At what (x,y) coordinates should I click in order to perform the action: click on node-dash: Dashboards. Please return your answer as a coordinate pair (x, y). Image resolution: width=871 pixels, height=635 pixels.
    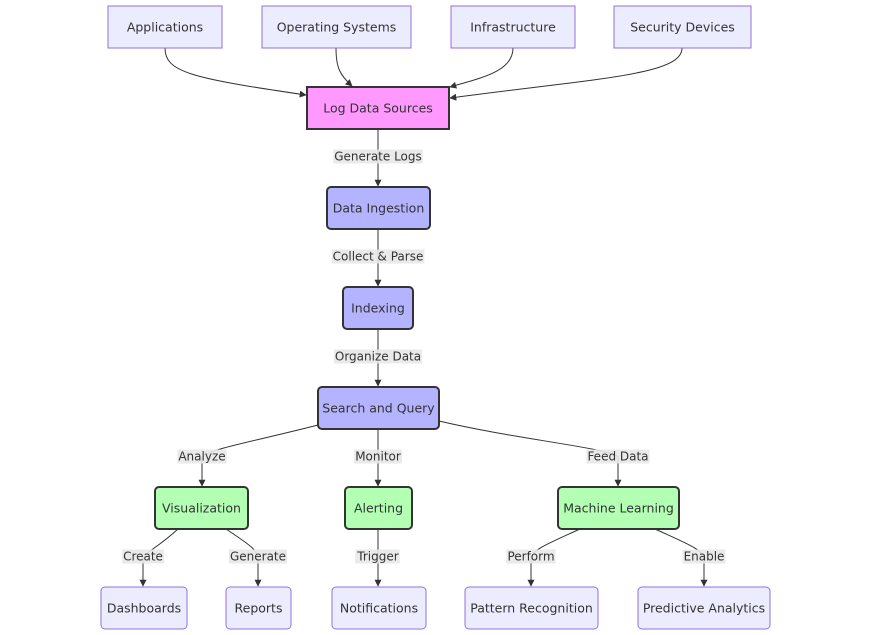
    Looking at the image, I should click on (144, 608).